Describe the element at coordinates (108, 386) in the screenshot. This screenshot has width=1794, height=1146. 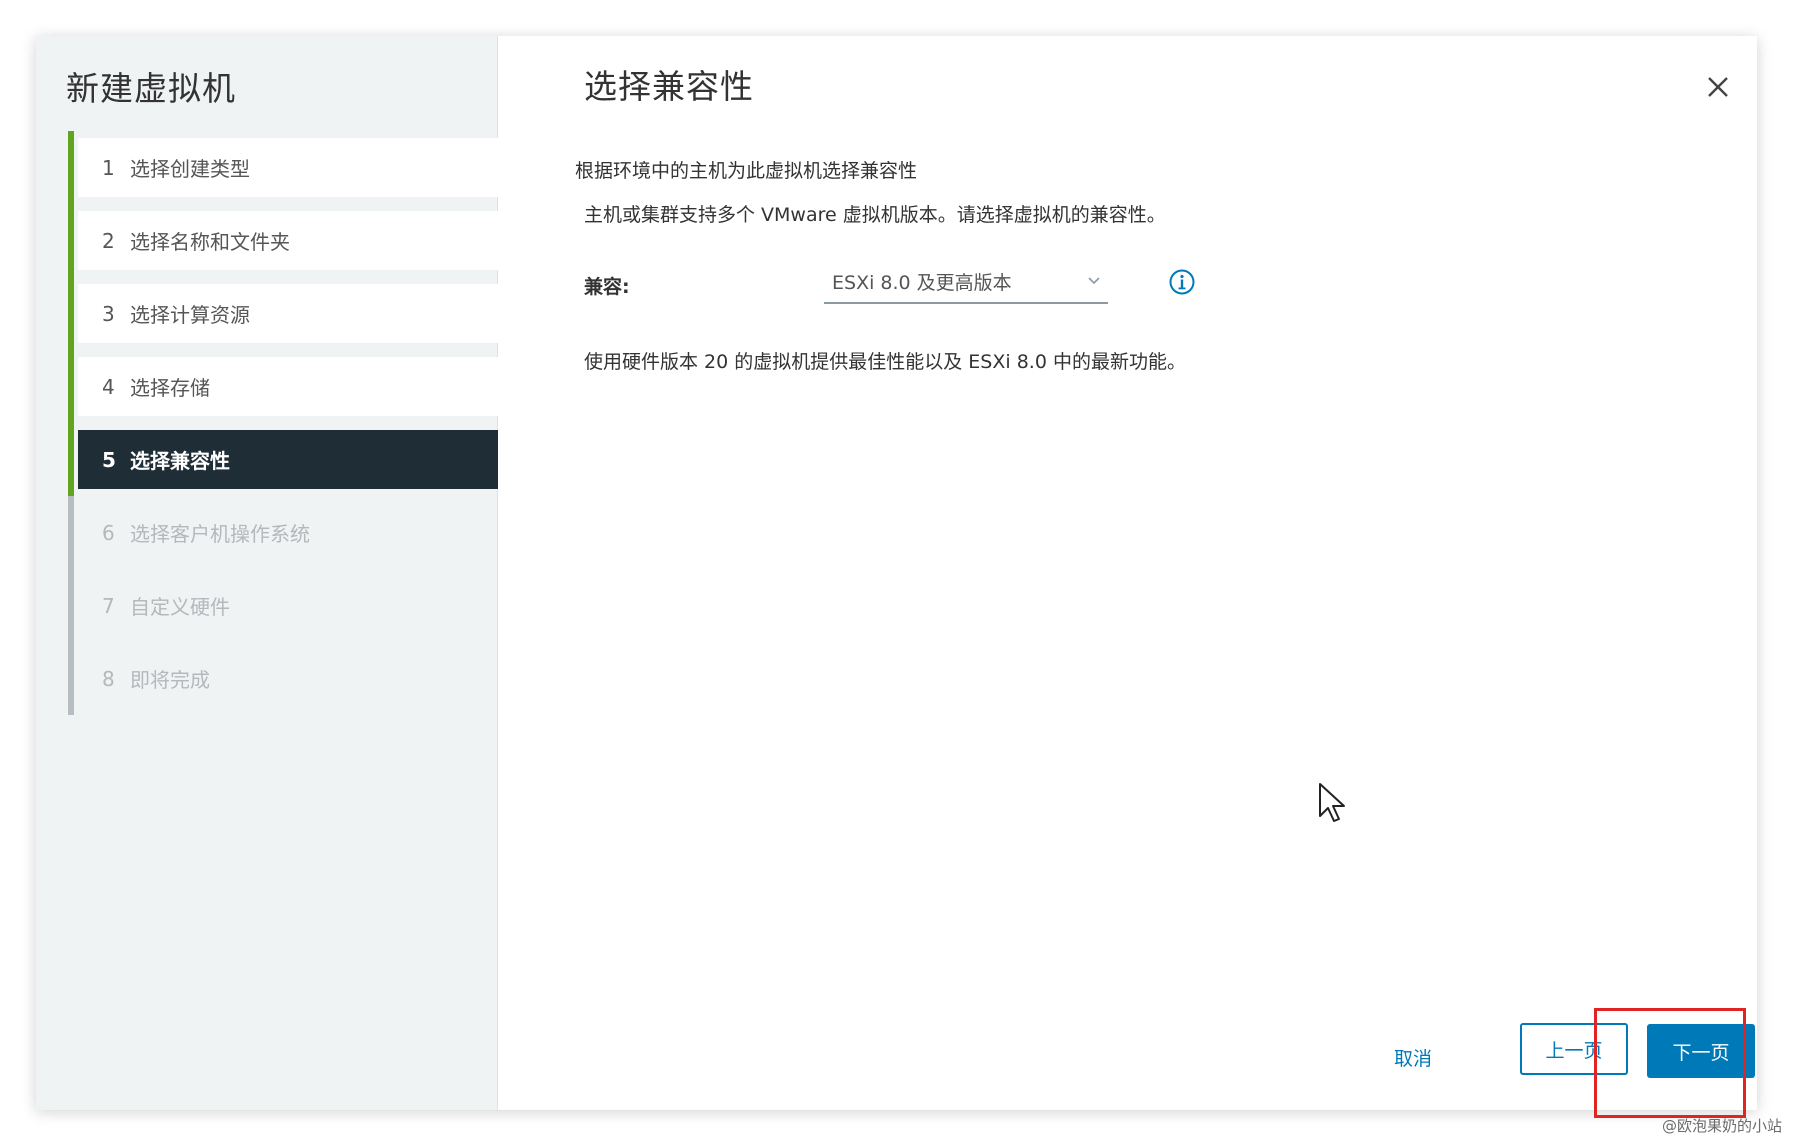
I see `step-number: 4` at that location.